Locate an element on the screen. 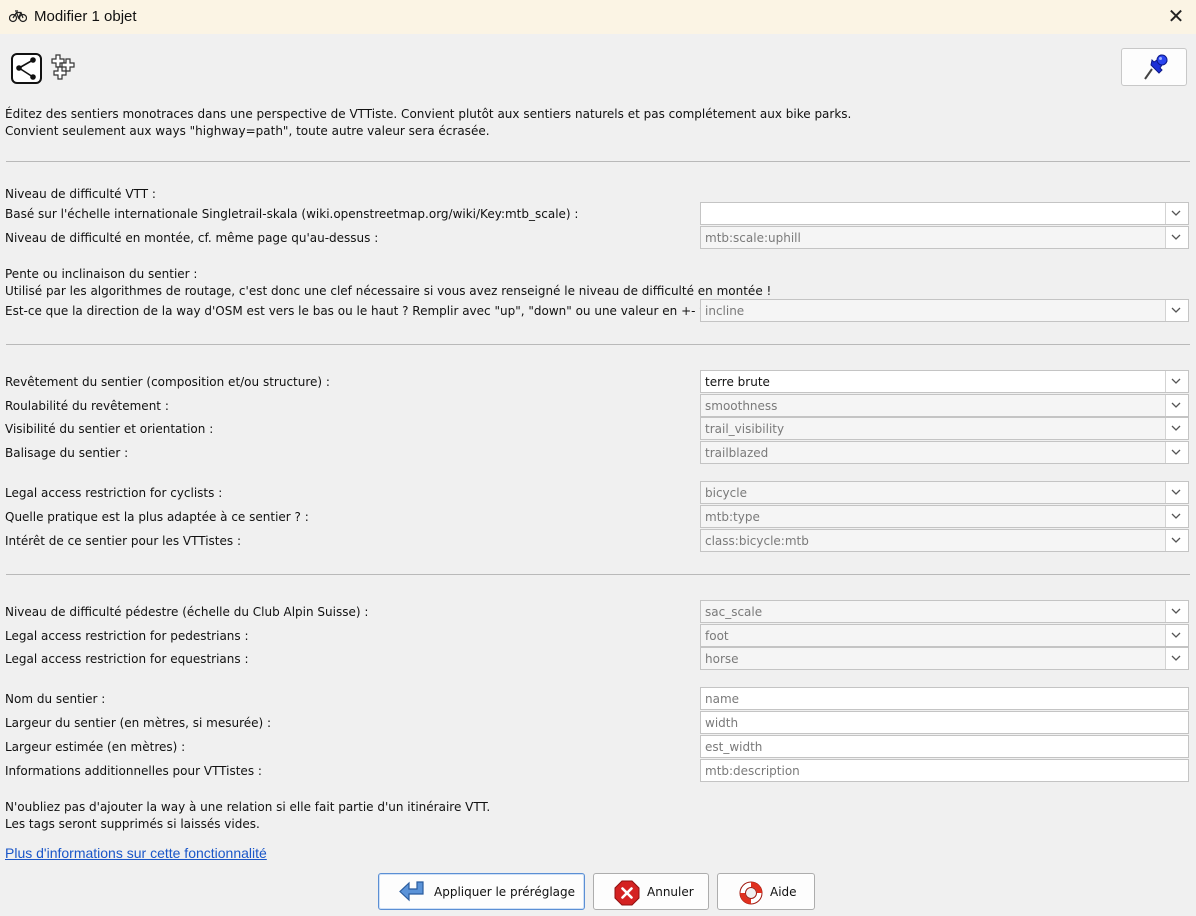  est-width-label: Largeur estimée (en mètres) : is located at coordinates (95, 747).